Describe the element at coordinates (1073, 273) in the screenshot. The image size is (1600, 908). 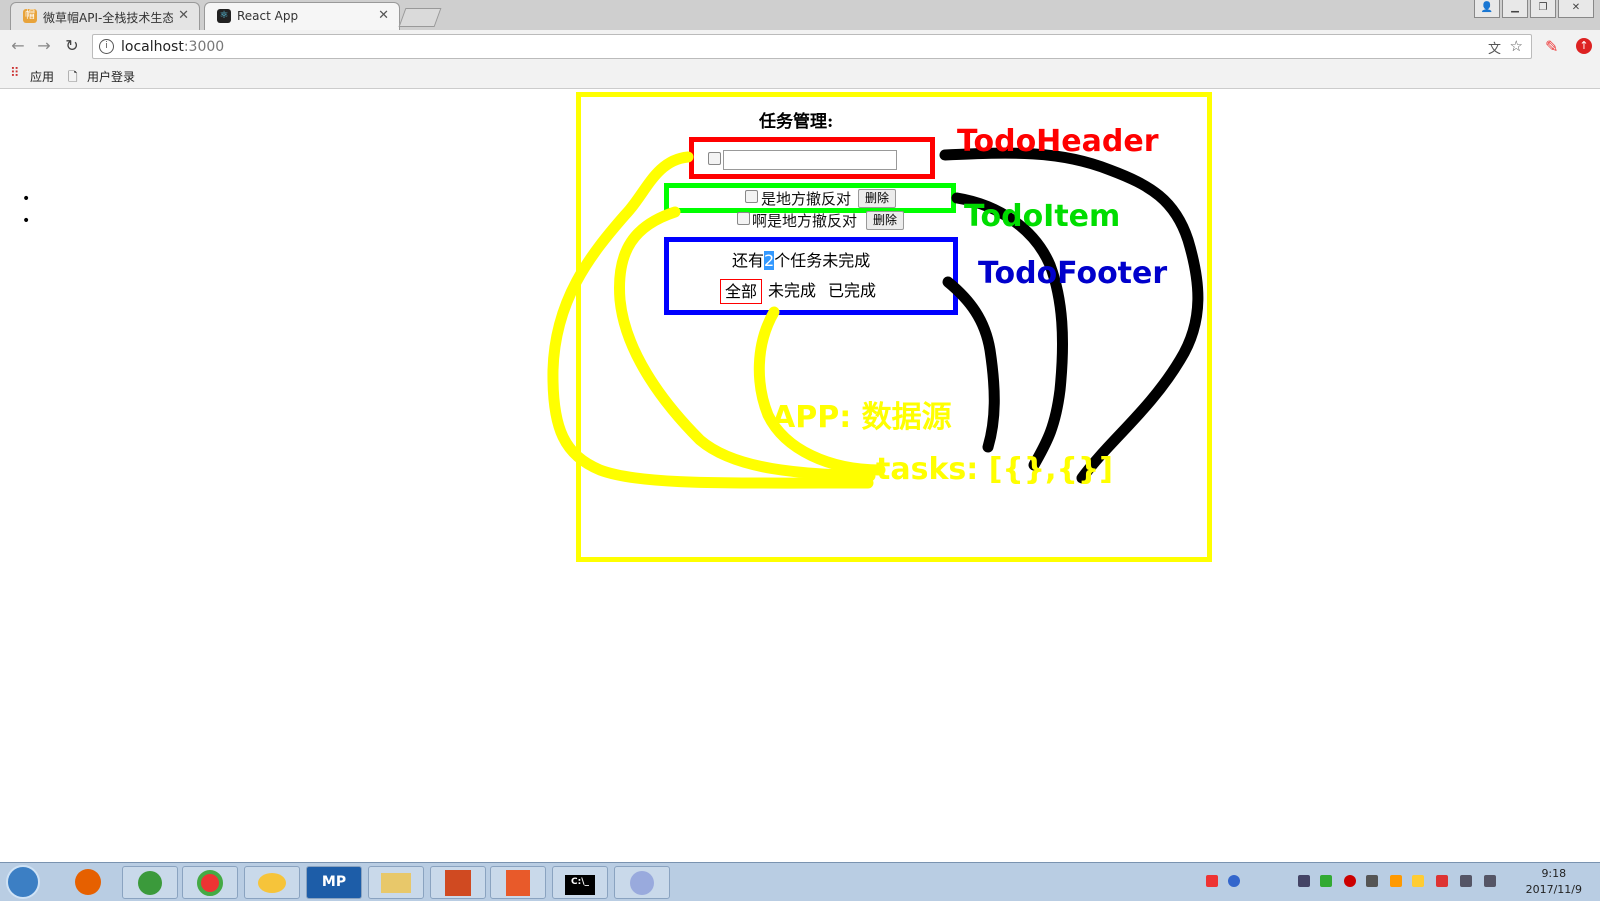
I see `annotation-todofooter: TodoFooter` at that location.